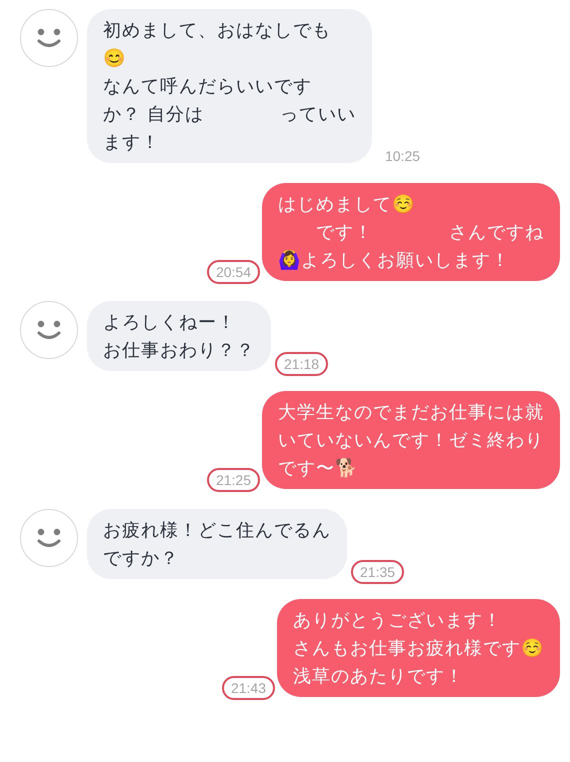 The image size is (570, 762). What do you see at coordinates (403, 156) in the screenshot?
I see `message-time: 10:25` at bounding box center [403, 156].